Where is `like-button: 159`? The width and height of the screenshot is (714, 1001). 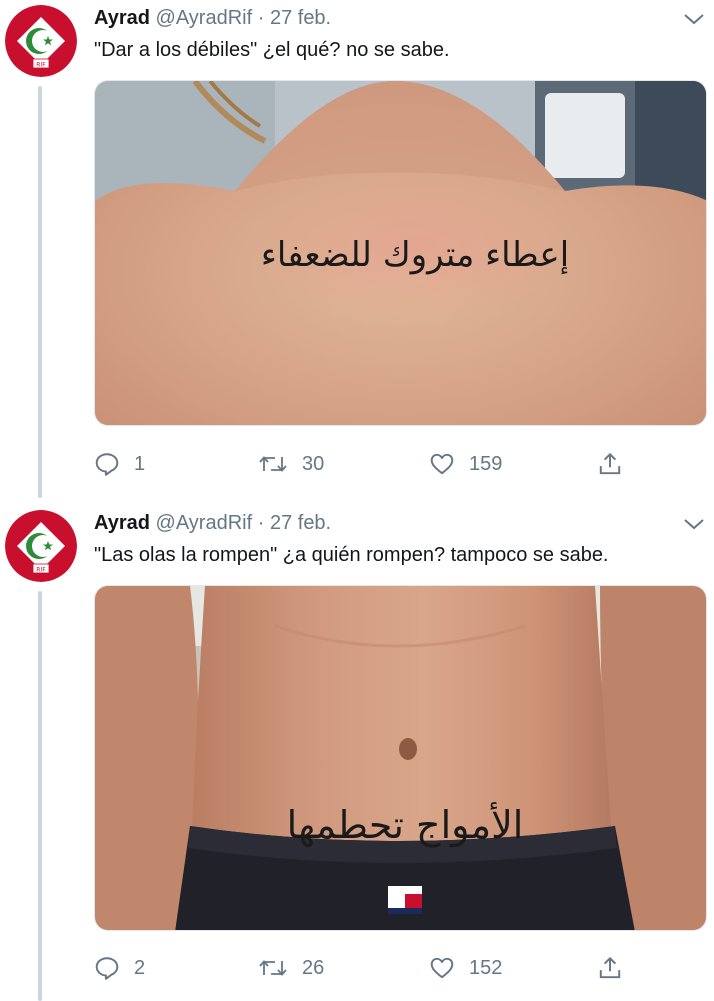
like-button: 159 is located at coordinates (465, 464).